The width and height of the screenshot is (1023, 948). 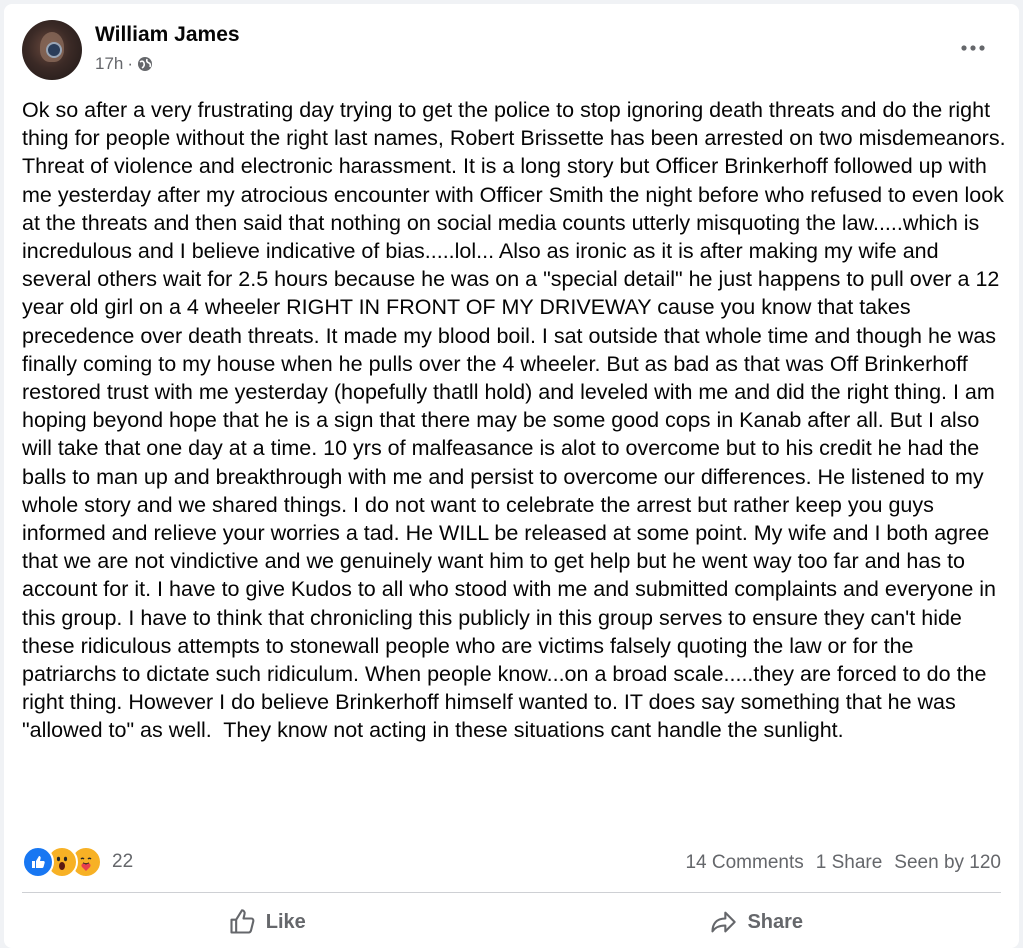 What do you see at coordinates (77, 862) in the screenshot?
I see `reactions-summary: 22` at bounding box center [77, 862].